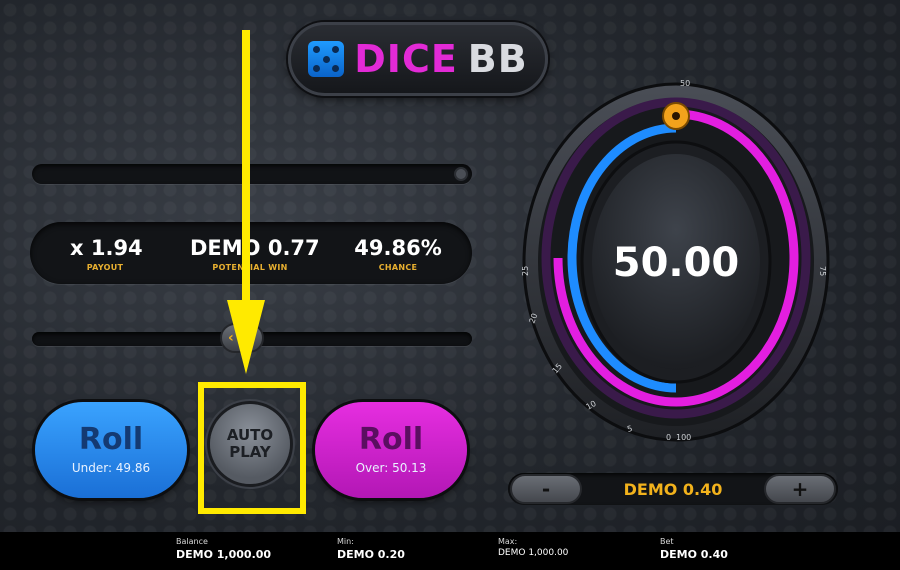 The width and height of the screenshot is (900, 570). What do you see at coordinates (533, 553) in the screenshot?
I see `max-value: DEMO 1,000.00` at bounding box center [533, 553].